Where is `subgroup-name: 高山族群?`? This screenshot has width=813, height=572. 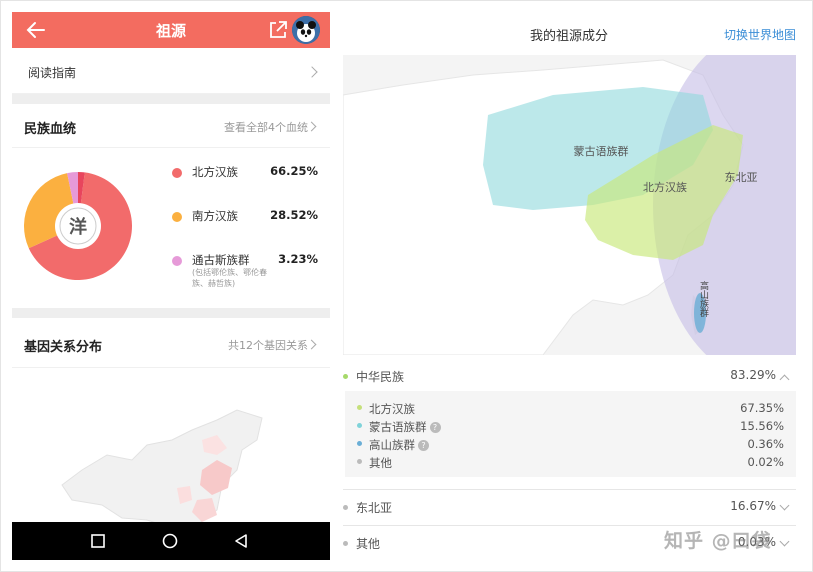
subgroup-name: 高山族群? is located at coordinates (399, 445).